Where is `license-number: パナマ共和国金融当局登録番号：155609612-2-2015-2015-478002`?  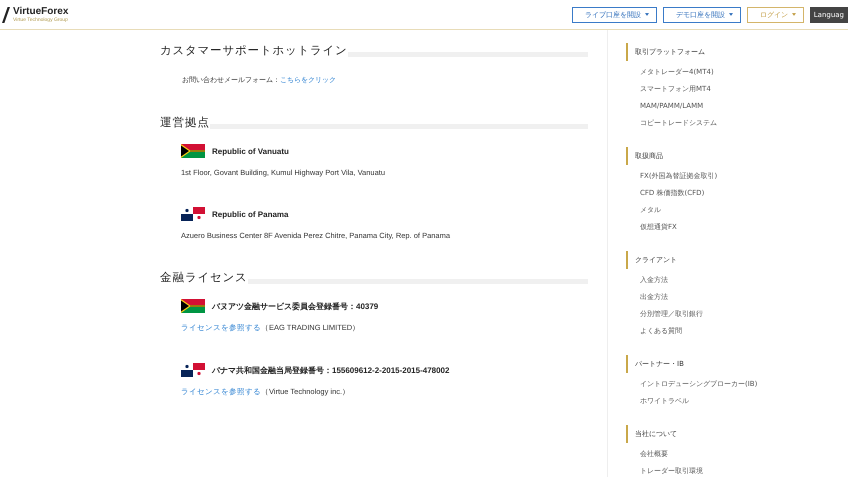 license-number: パナマ共和国金融当局登録番号：155609612-2-2015-2015-478002 is located at coordinates (331, 370).